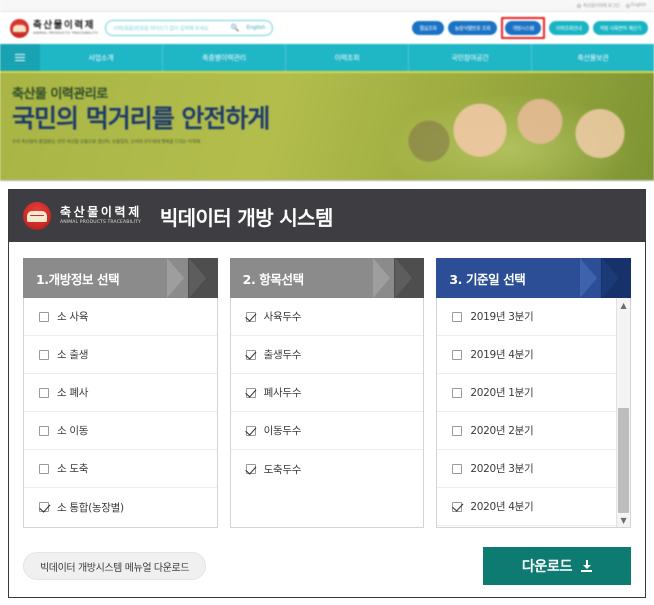 This screenshot has width=654, height=605. Describe the element at coordinates (73, 317) in the screenshot. I see `list-item-label: 소 사육` at that location.